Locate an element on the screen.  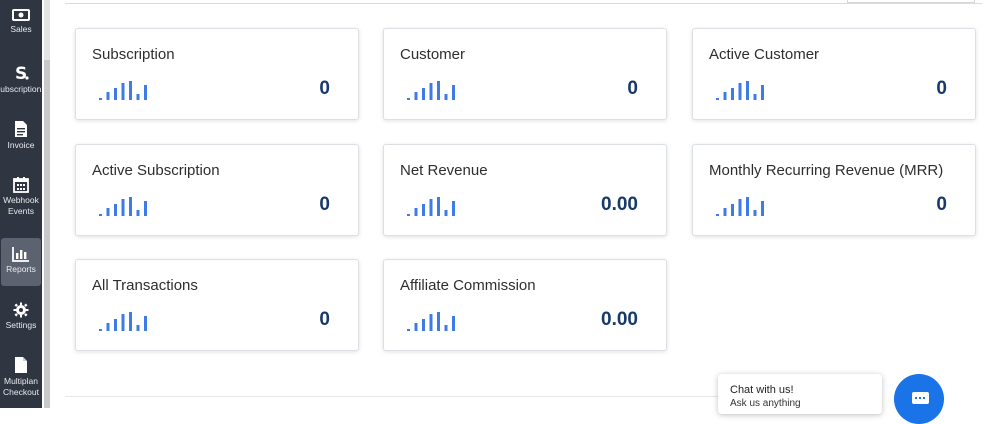
sidebar-item-invoice: Invoice is located at coordinates (21, 135).